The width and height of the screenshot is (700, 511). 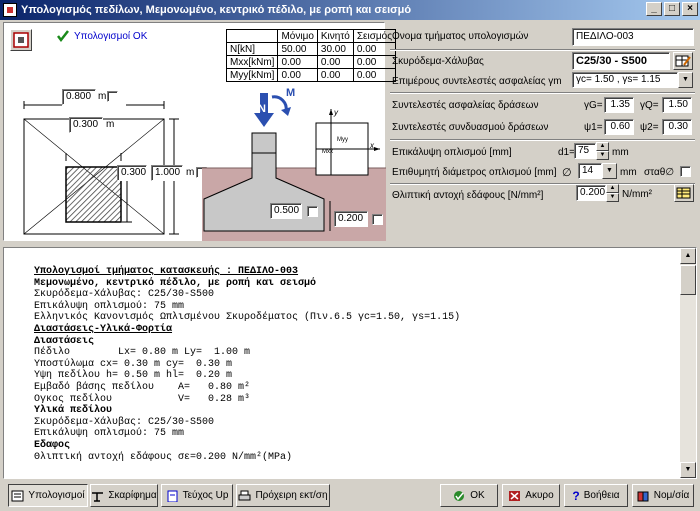 I want to click on gamma-g-label: γG=, so click(x=593, y=105).